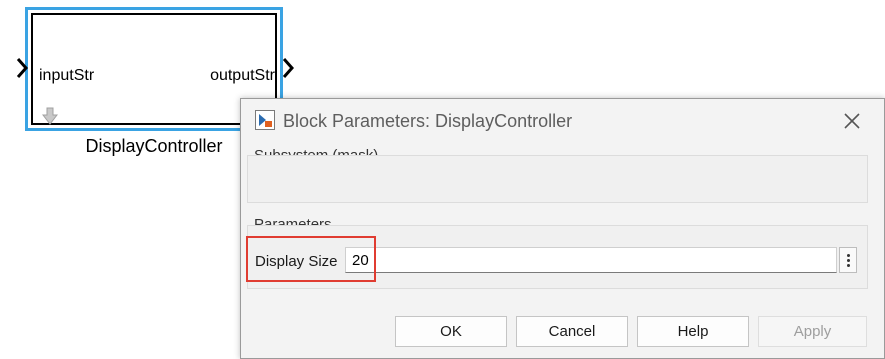  I want to click on input-port-arrow-icon, so click(22, 68).